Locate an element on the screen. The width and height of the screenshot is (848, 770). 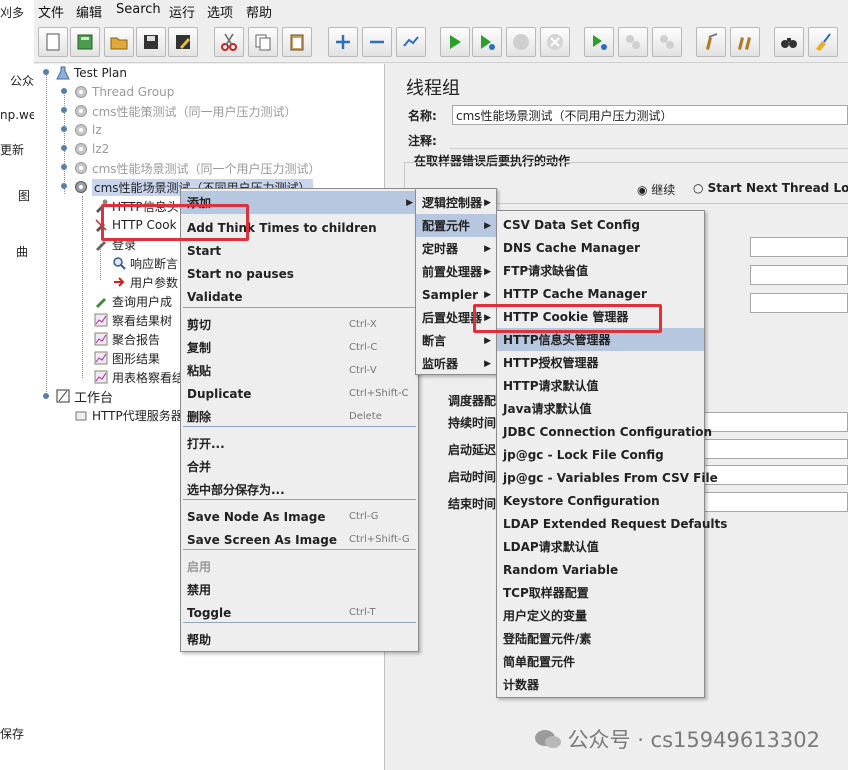
tree-node-test-plan: Test Plan is located at coordinates (91, 73).